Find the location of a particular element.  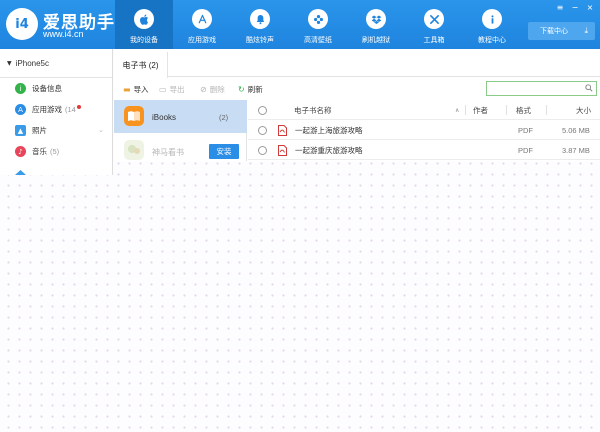

ebook-apps-list: iBooks (2) 神马看书 安装 is located at coordinates (180, 130).